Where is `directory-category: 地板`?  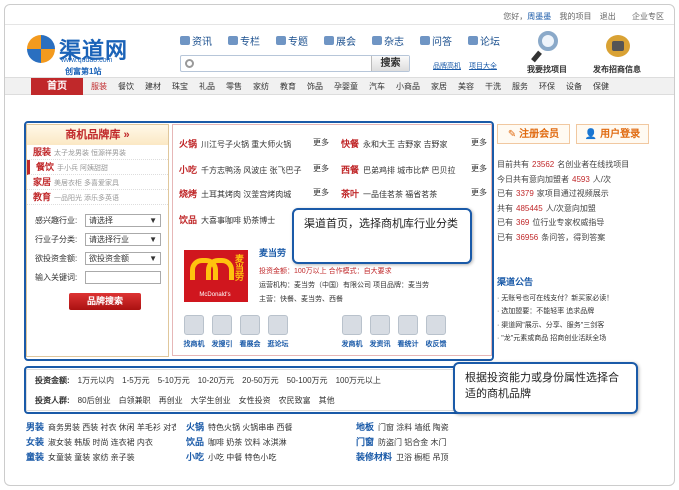
directory-category: 地板 is located at coordinates (365, 427).